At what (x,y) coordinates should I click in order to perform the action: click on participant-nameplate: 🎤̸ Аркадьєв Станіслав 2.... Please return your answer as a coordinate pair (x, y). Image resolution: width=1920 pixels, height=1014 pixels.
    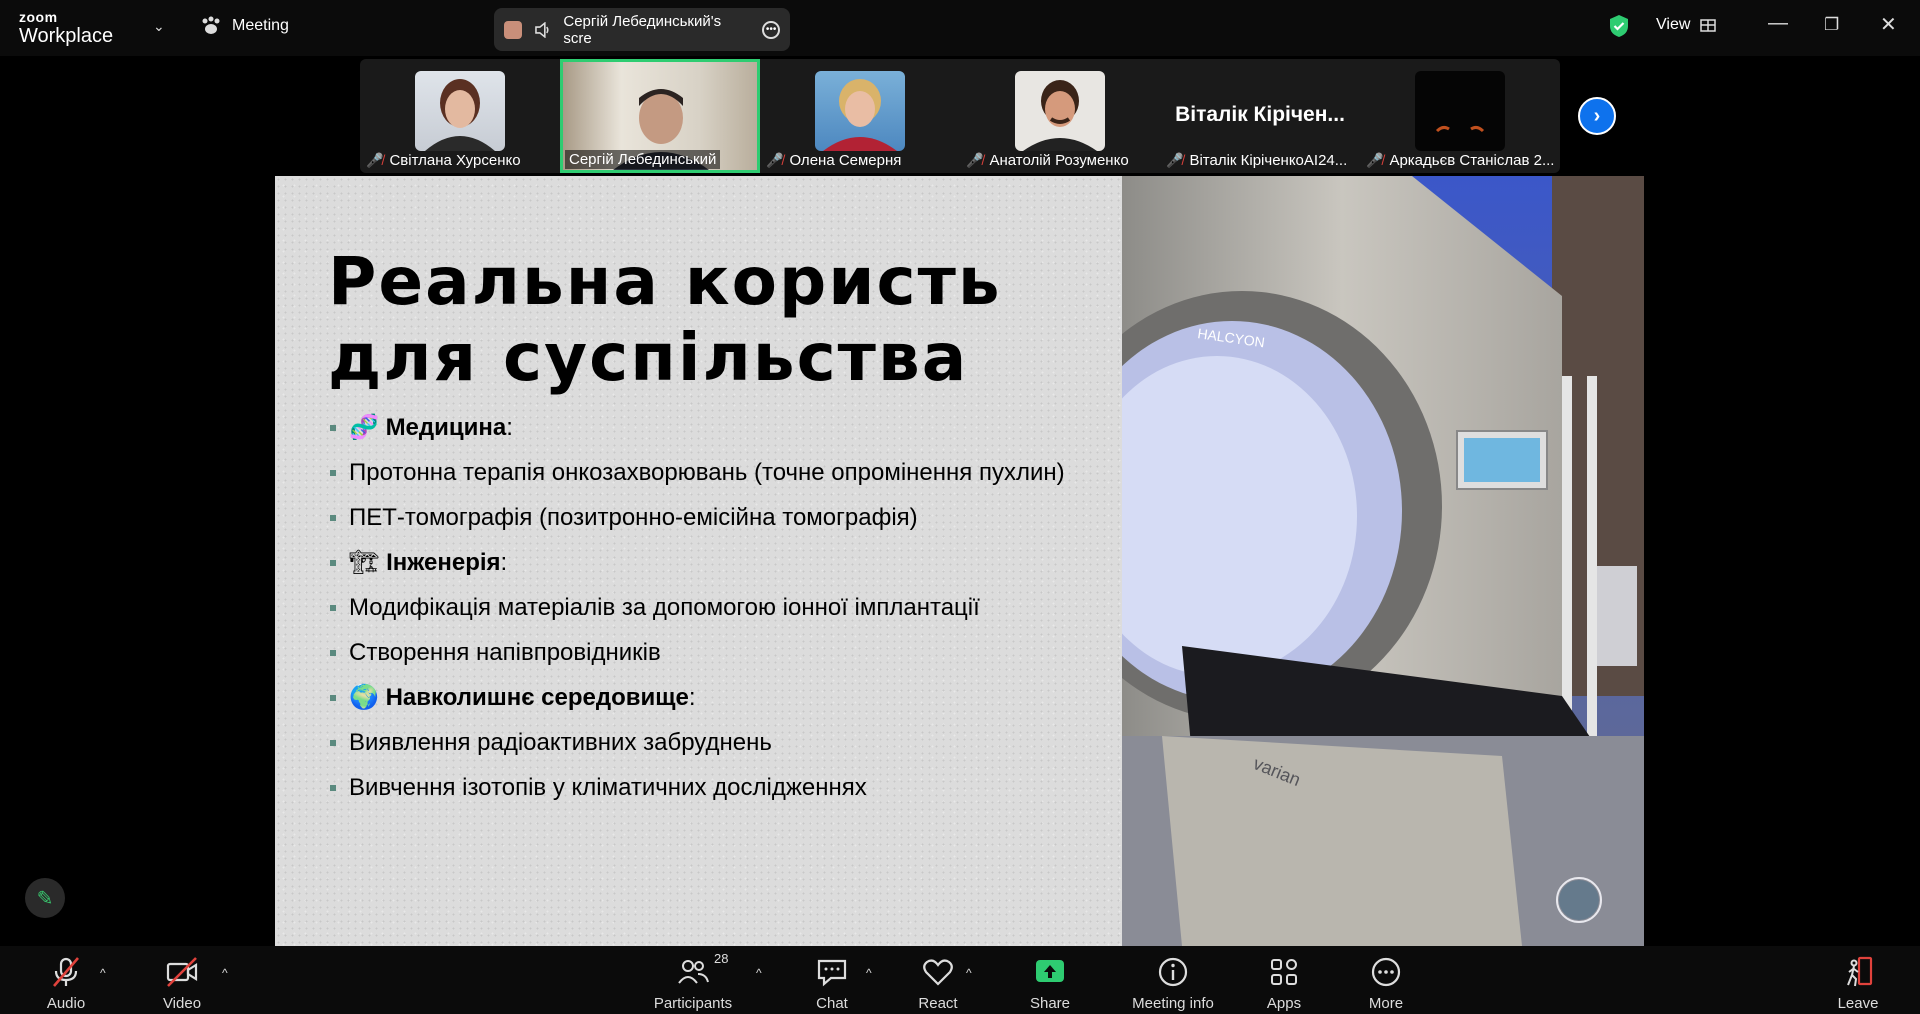
    Looking at the image, I should click on (1460, 160).